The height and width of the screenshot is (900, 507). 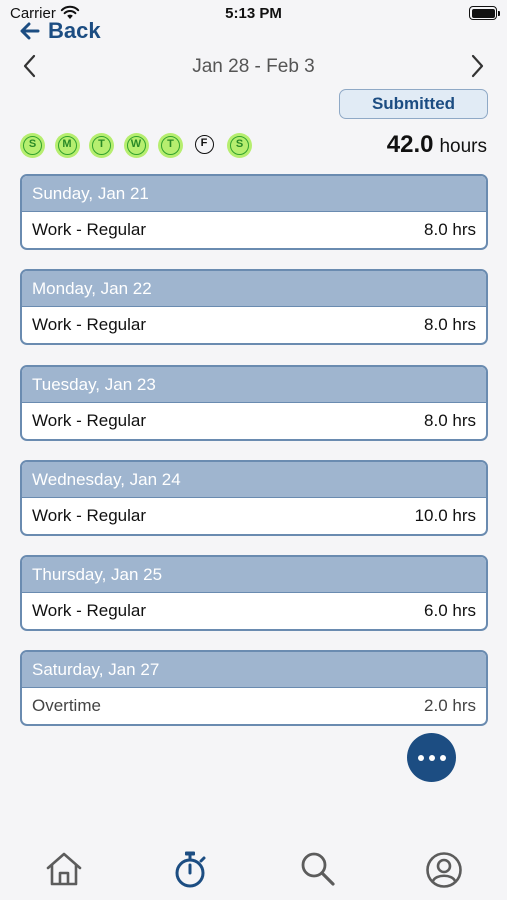 I want to click on day-card: Sunday, Jan 21 Work - Regular 8.0 hrs, so click(x=254, y=212).